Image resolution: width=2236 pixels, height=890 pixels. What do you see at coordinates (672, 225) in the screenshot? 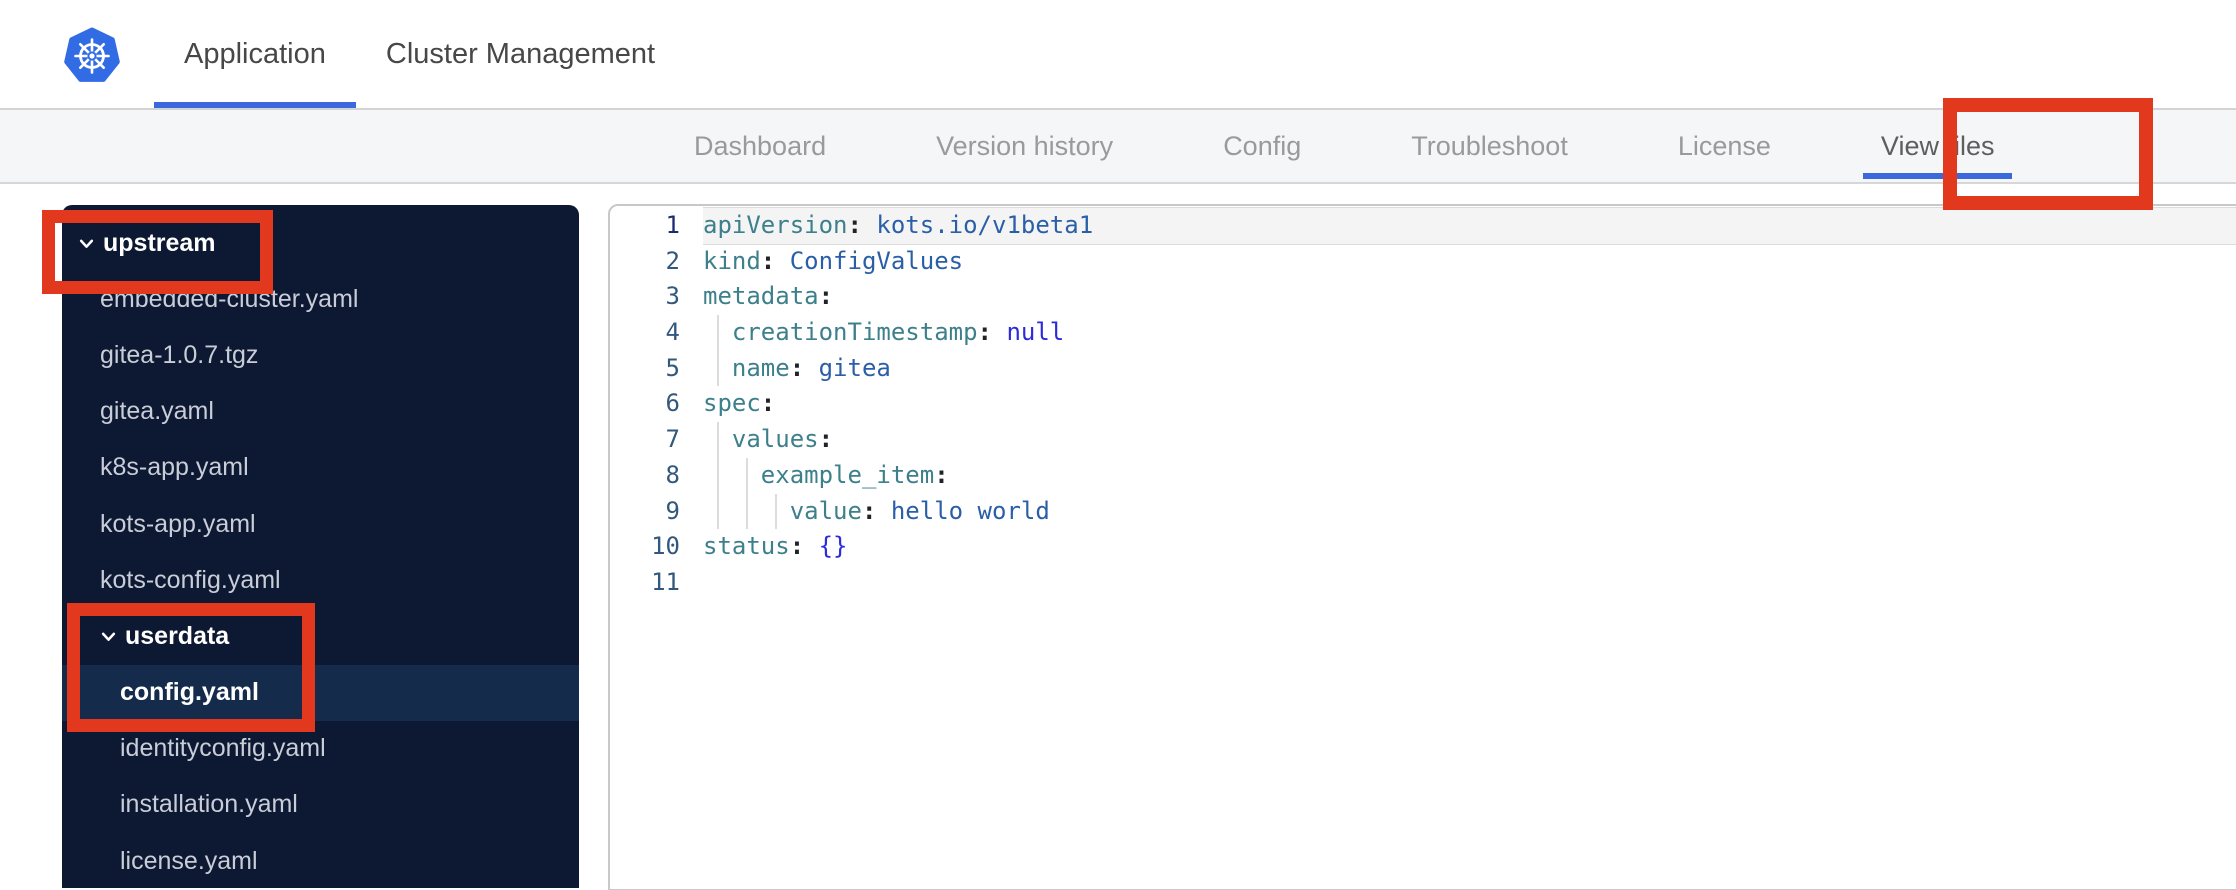
I see `line-number: 1` at bounding box center [672, 225].